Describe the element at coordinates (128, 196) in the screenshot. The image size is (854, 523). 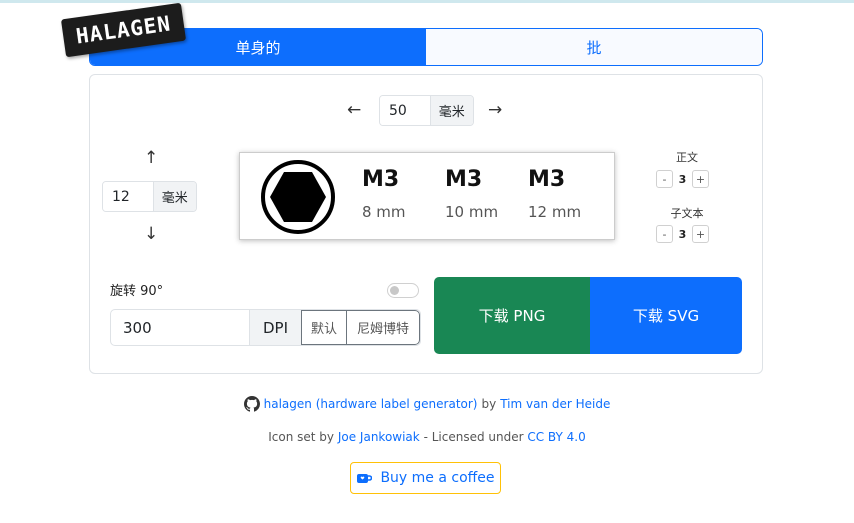
I see `height-input: 12` at that location.